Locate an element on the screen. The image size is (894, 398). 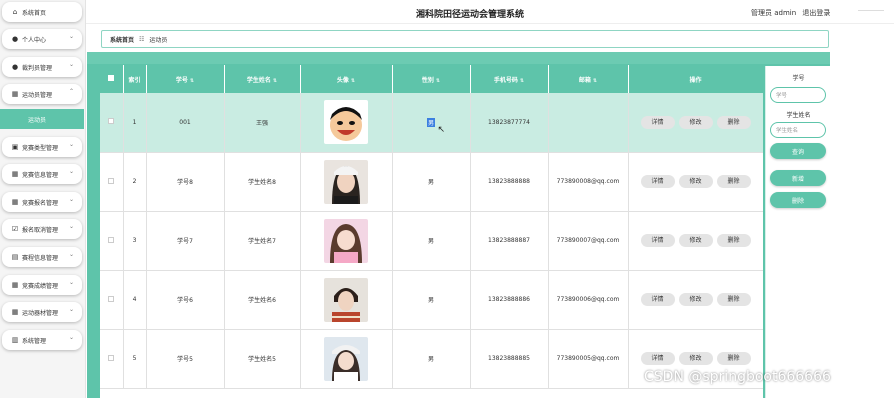
col-index: 索引 is located at coordinates (135, 79).